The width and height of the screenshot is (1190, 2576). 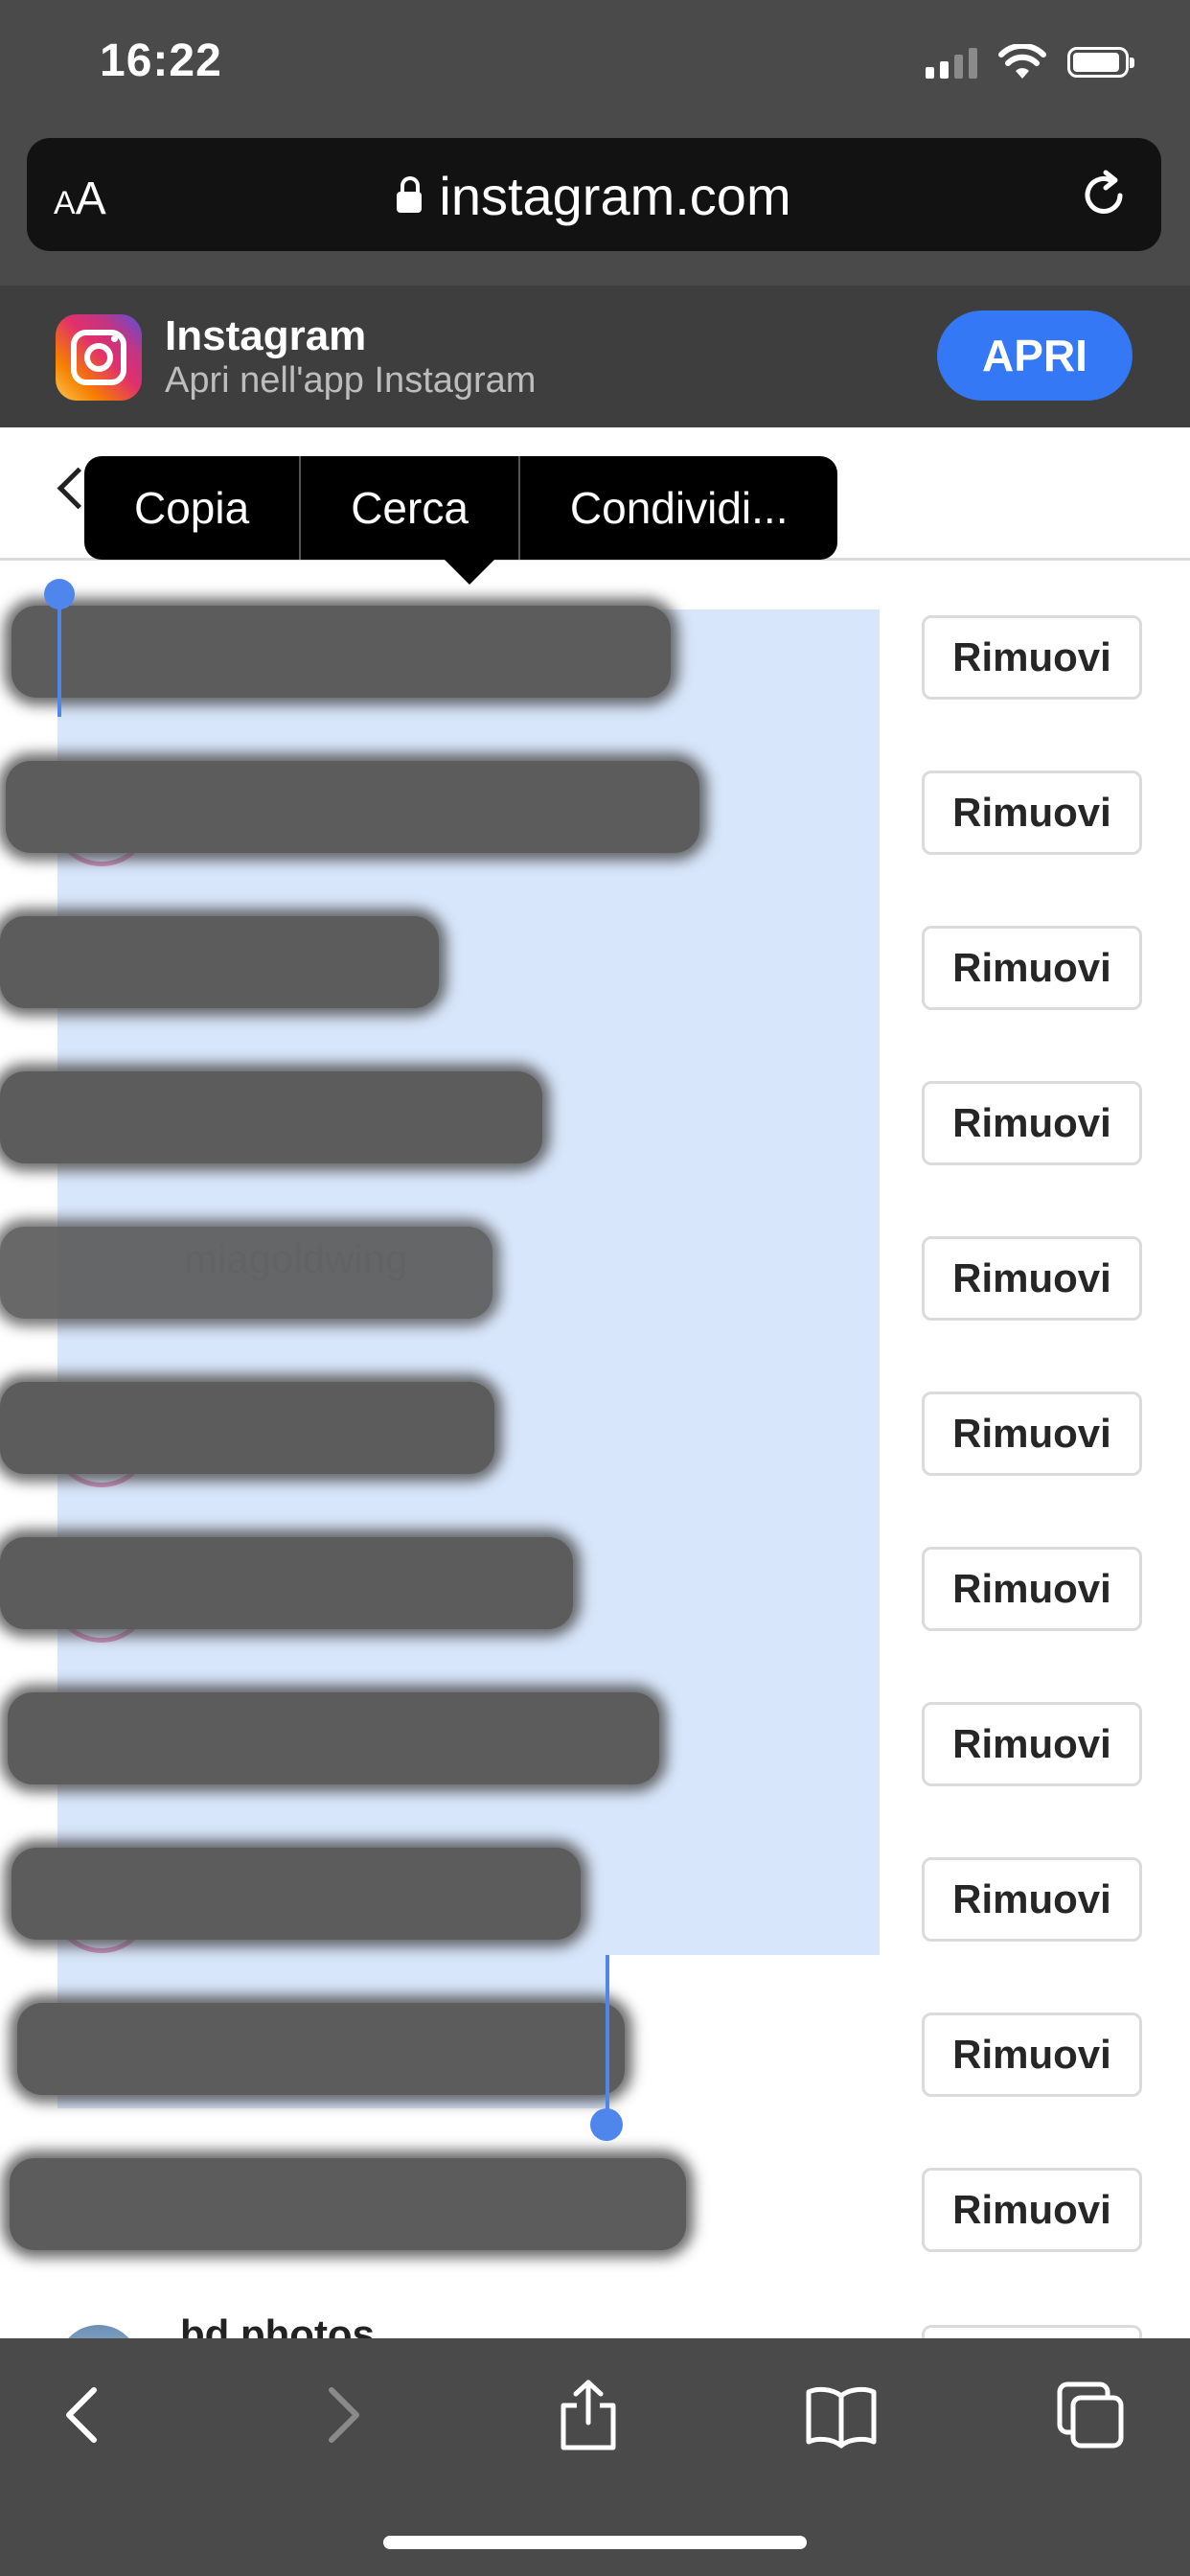 What do you see at coordinates (470, 571) in the screenshot?
I see `menu-pointer` at bounding box center [470, 571].